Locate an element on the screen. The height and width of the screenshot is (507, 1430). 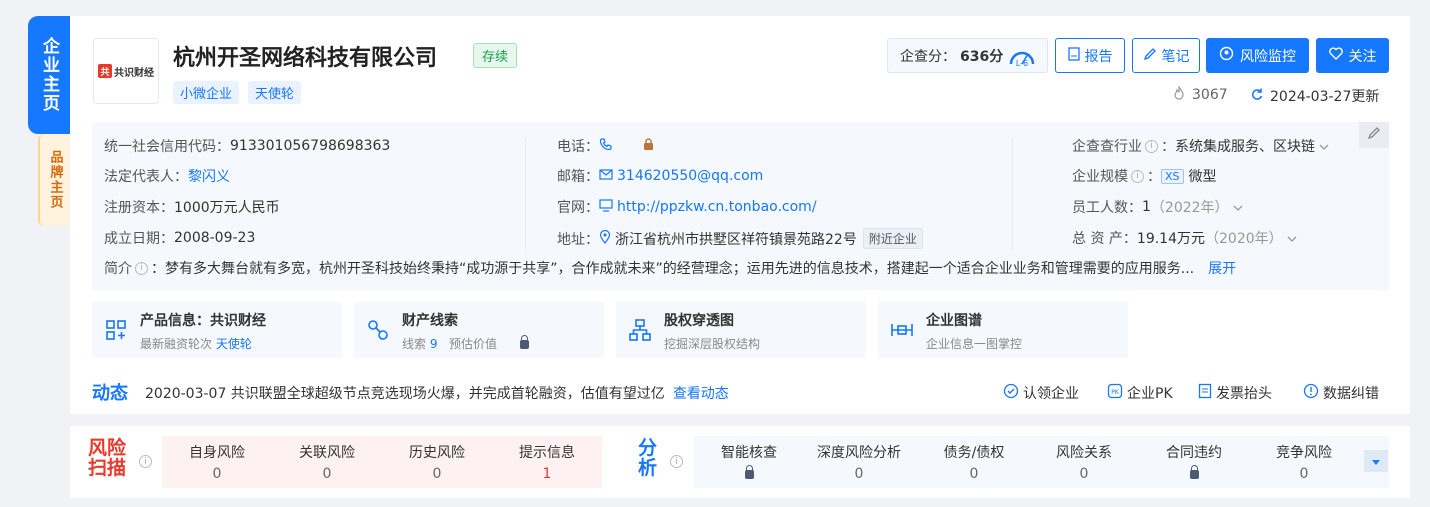
pk-icon: PK is located at coordinates (1115, 393).